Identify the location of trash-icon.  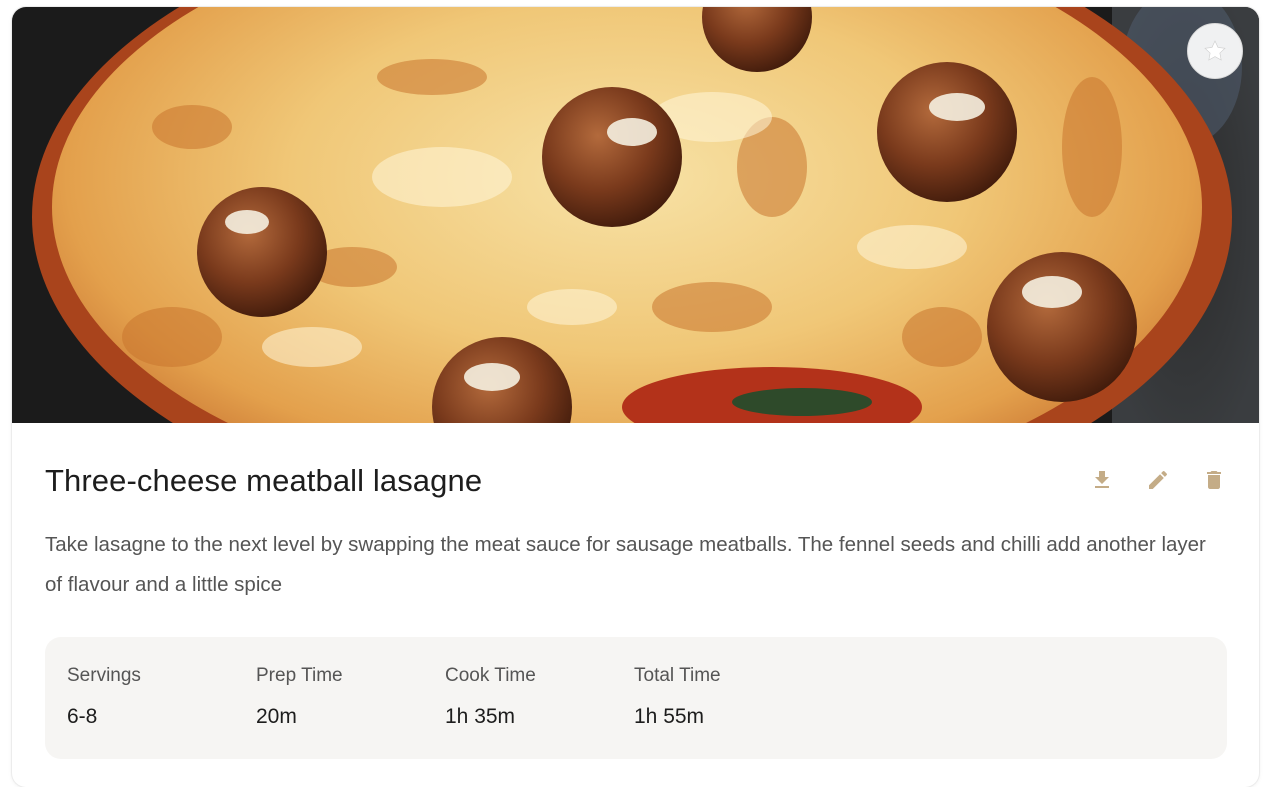
(1214, 480).